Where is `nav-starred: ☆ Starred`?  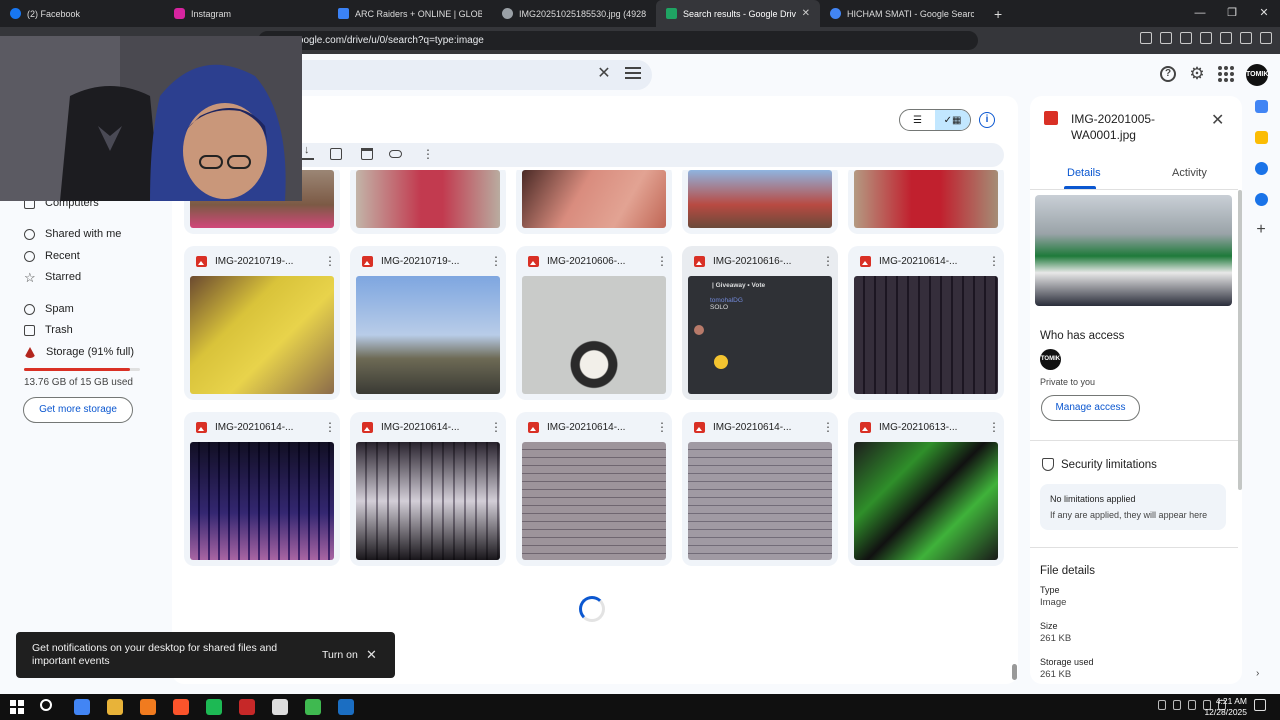
nav-starred: ☆ Starred is located at coordinates (52, 277).